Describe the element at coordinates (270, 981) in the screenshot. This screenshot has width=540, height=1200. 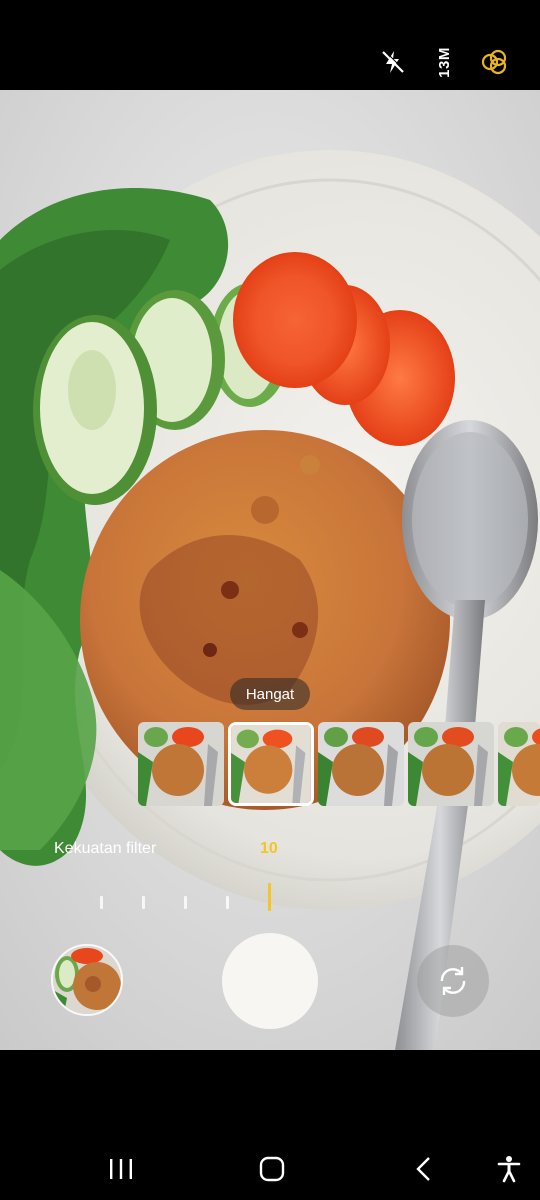
I see `shutter-button` at that location.